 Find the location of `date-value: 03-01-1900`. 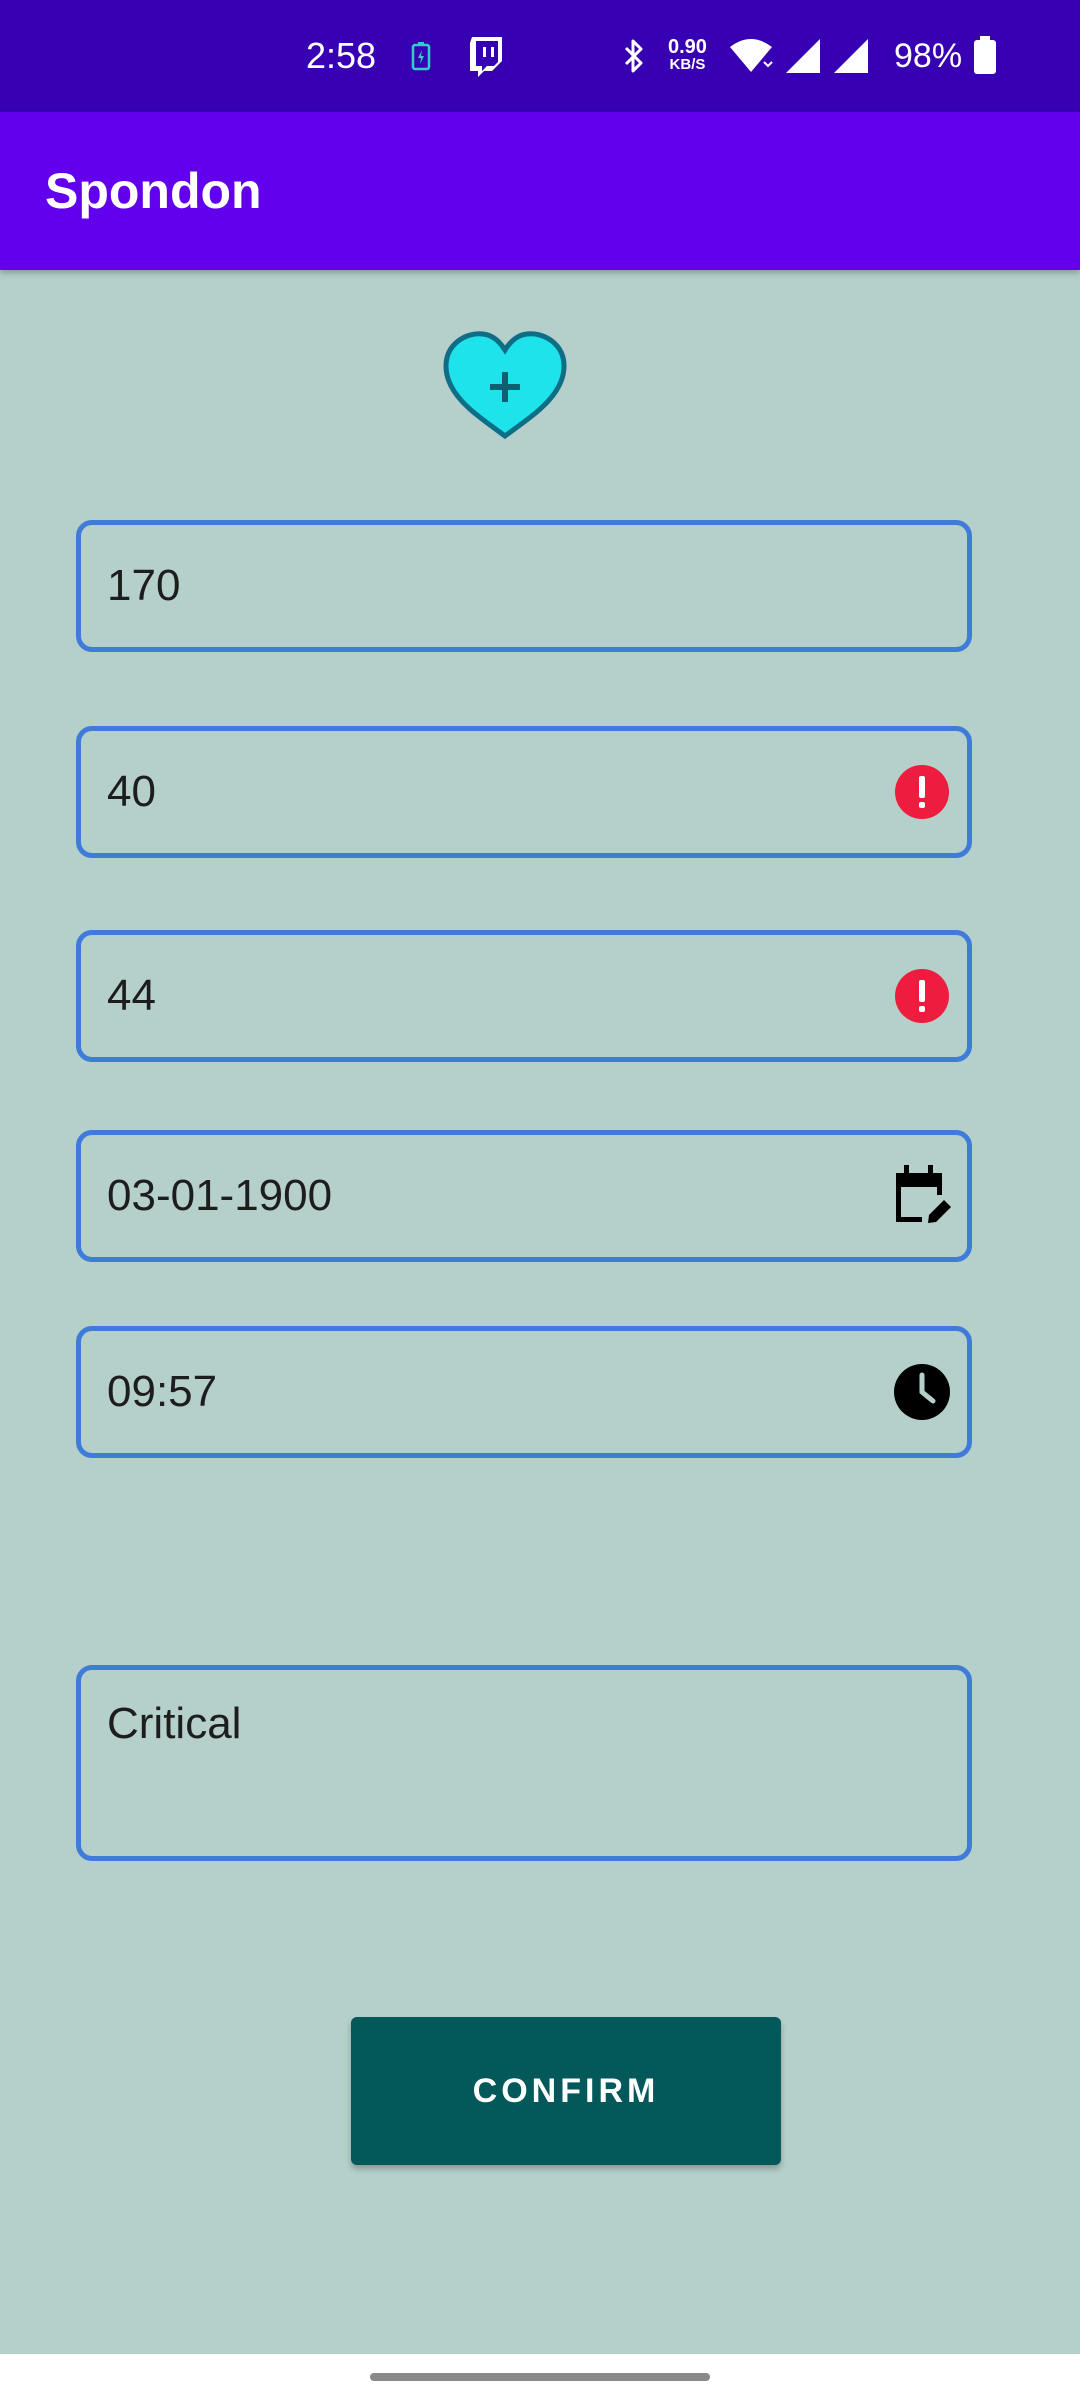

date-value: 03-01-1900 is located at coordinates (220, 1195).